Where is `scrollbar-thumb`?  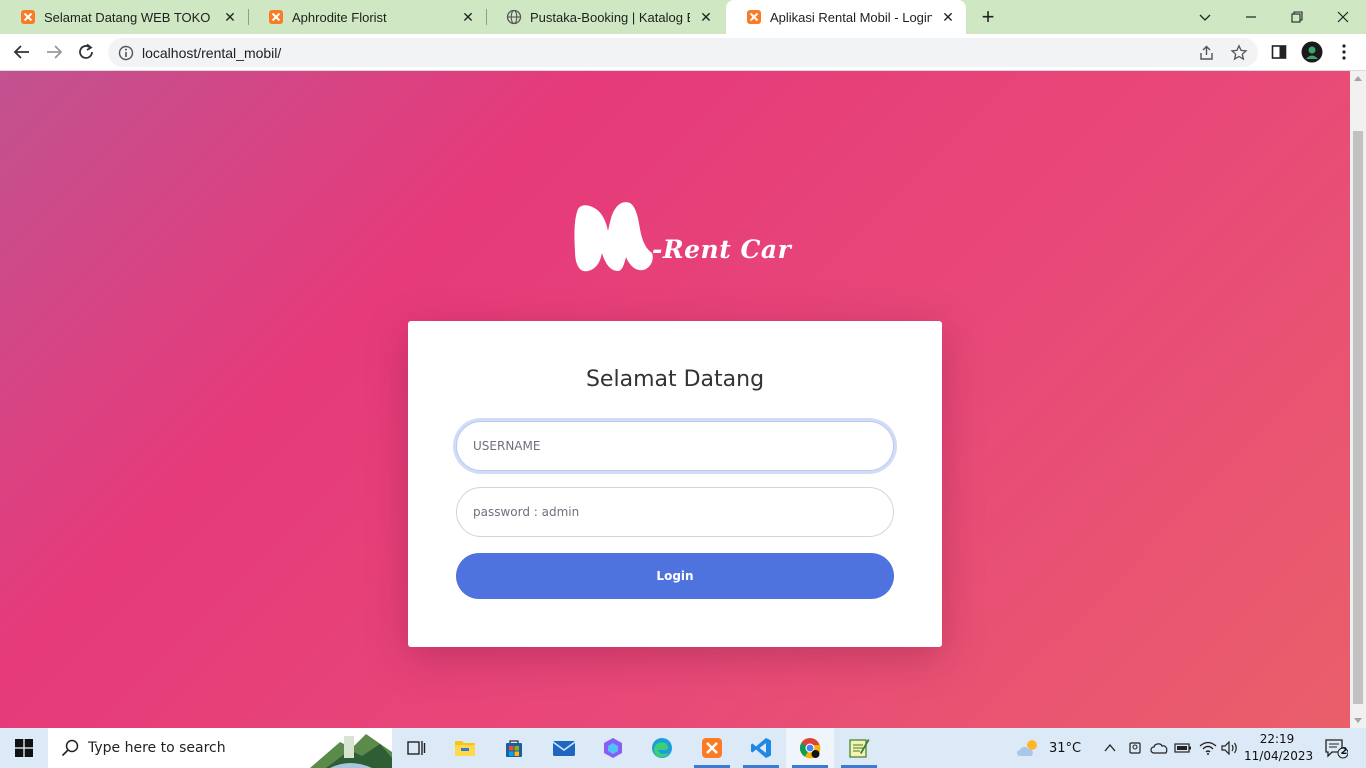 scrollbar-thumb is located at coordinates (1358, 417).